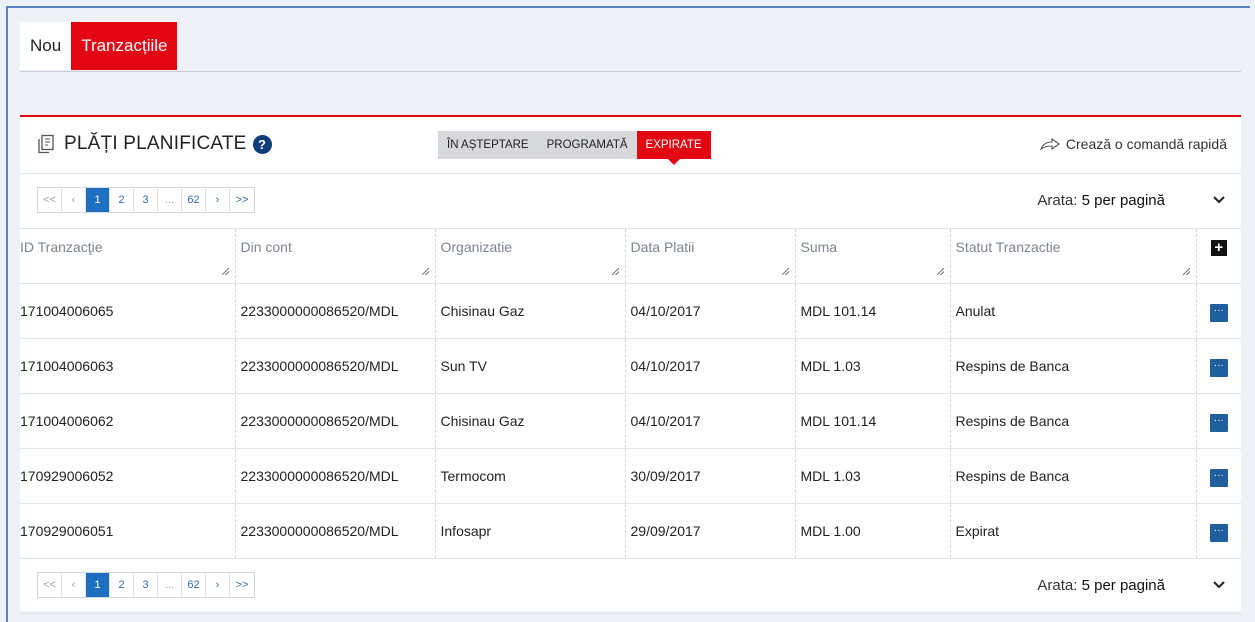 The height and width of the screenshot is (622, 1255). Describe the element at coordinates (673, 148) in the screenshot. I see `tab-expirate: EXPIRATE` at that location.